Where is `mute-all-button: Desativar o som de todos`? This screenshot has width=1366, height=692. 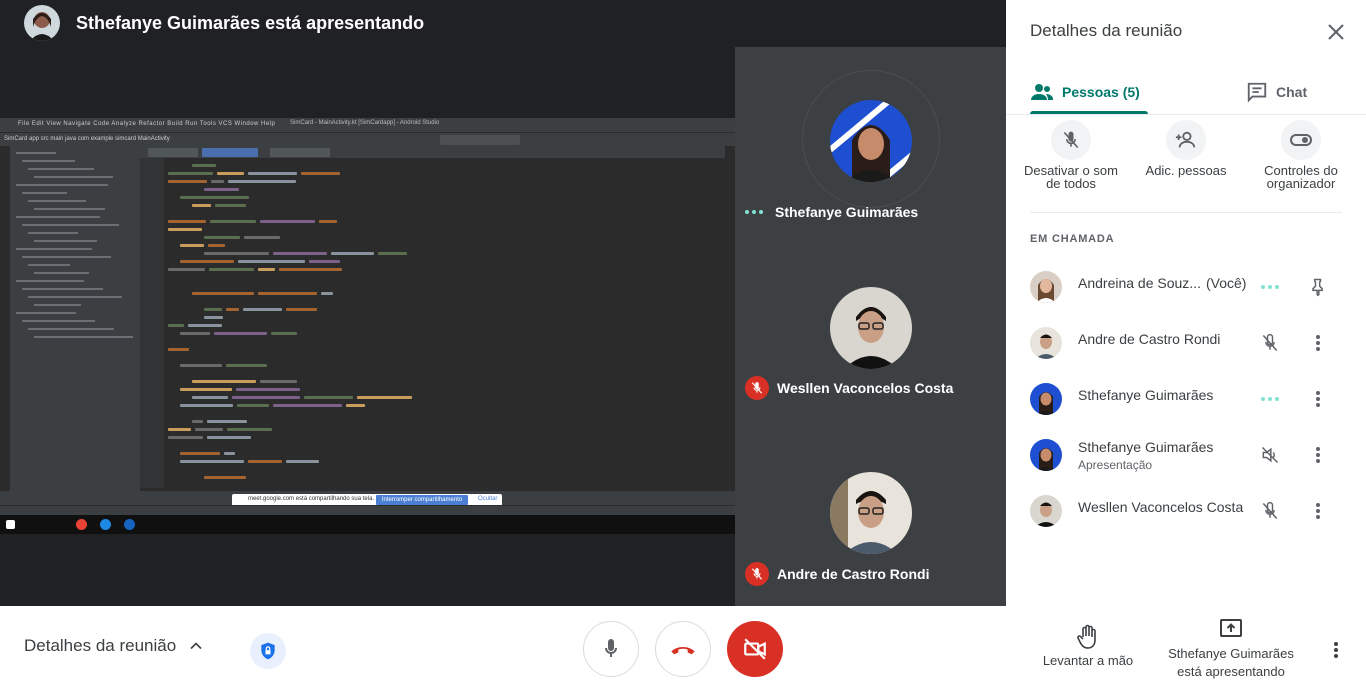
mute-all-button: Desativar o som de todos is located at coordinates (1071, 155).